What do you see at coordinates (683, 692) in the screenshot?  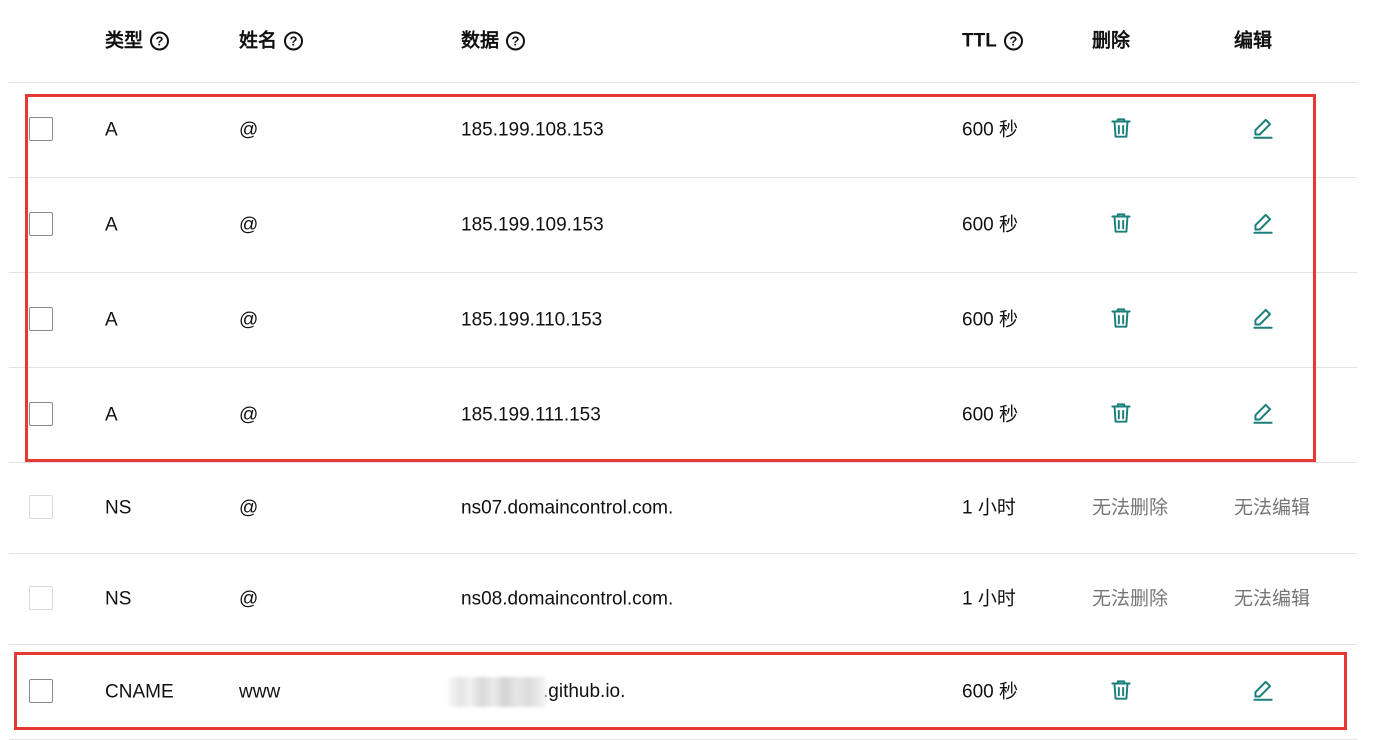 I see `table-row: CNAME www .github.io. 600 秒` at bounding box center [683, 692].